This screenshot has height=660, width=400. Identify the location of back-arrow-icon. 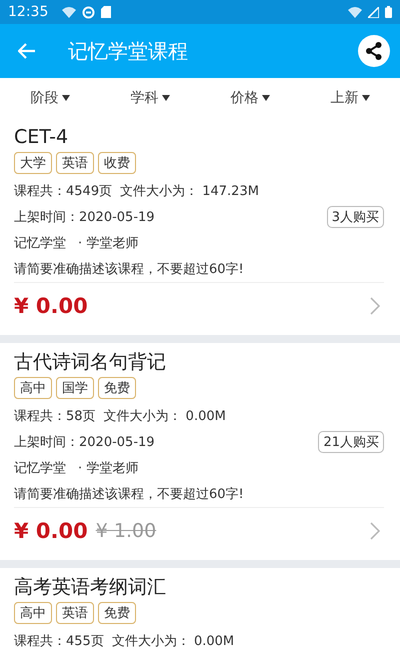
(27, 51).